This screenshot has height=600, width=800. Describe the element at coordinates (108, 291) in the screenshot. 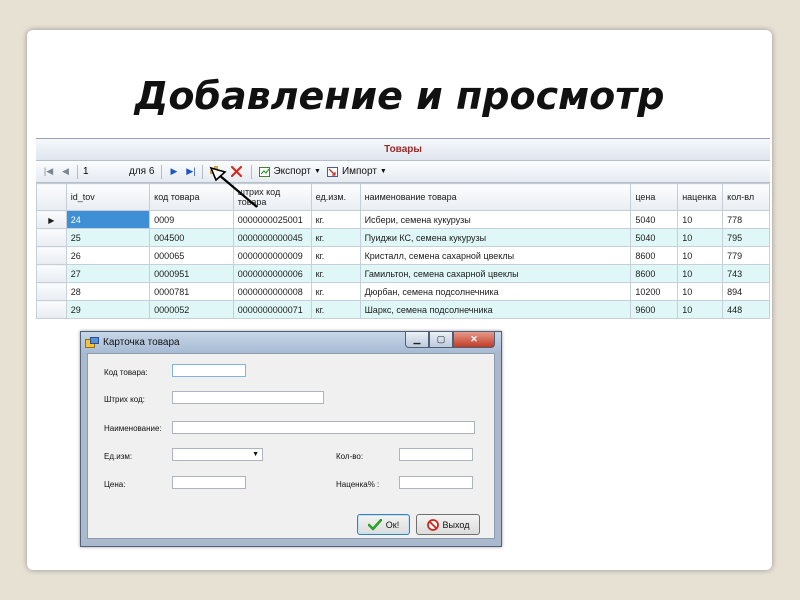

I see `cell-id: 28` at that location.